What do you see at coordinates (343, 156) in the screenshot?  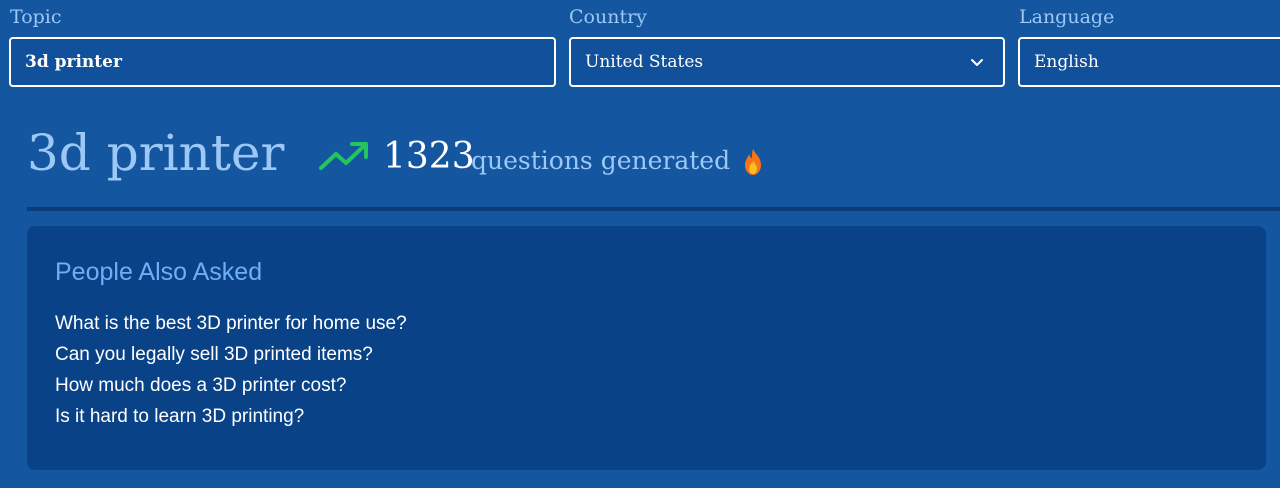 I see `trending-up-icon` at bounding box center [343, 156].